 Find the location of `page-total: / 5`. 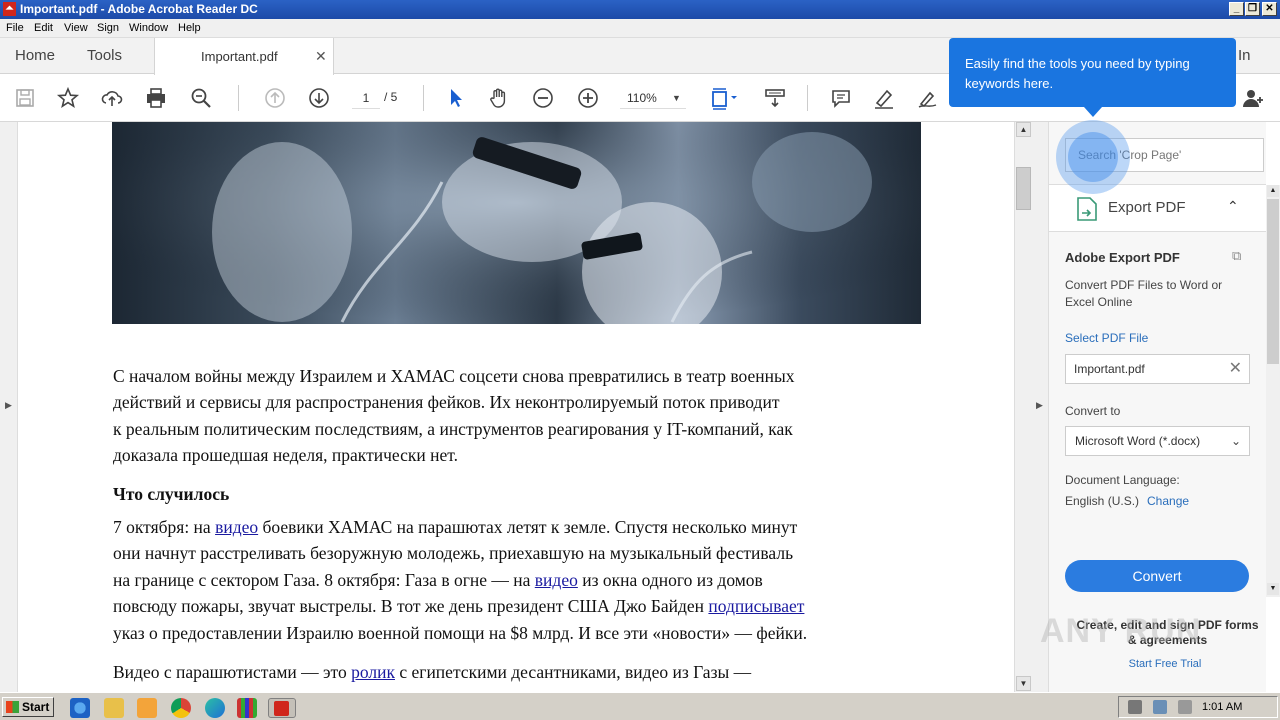

page-total: / 5 is located at coordinates (391, 97).